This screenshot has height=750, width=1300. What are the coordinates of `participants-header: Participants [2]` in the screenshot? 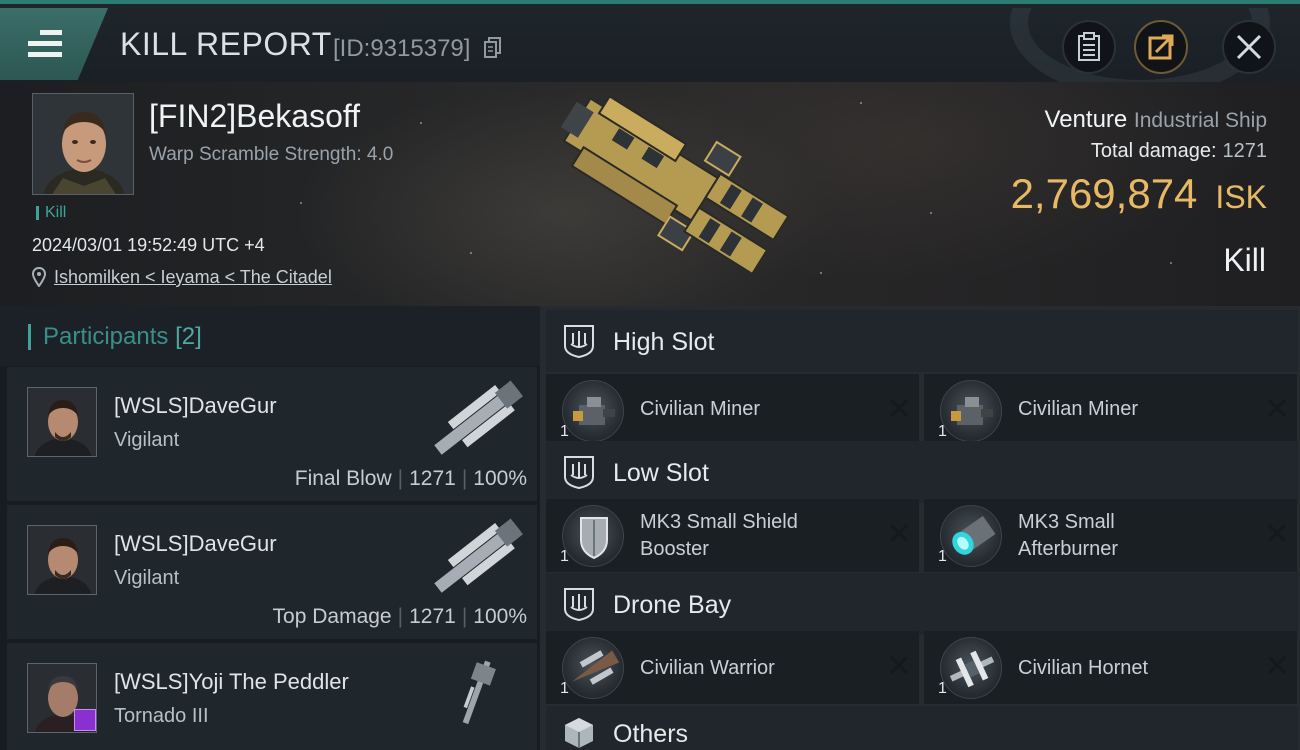 It's located at (270, 336).